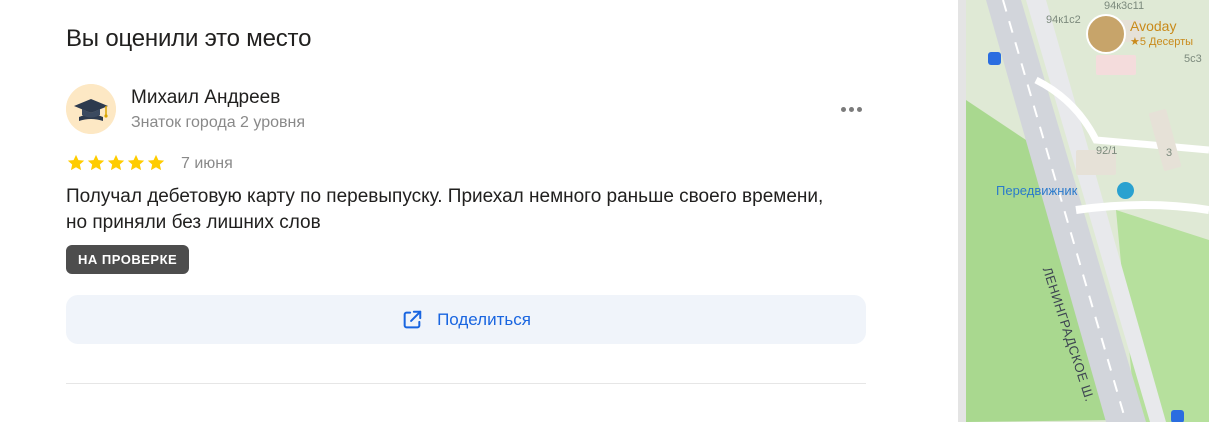  Describe the element at coordinates (412, 319) in the screenshot. I see `share-icon` at that location.